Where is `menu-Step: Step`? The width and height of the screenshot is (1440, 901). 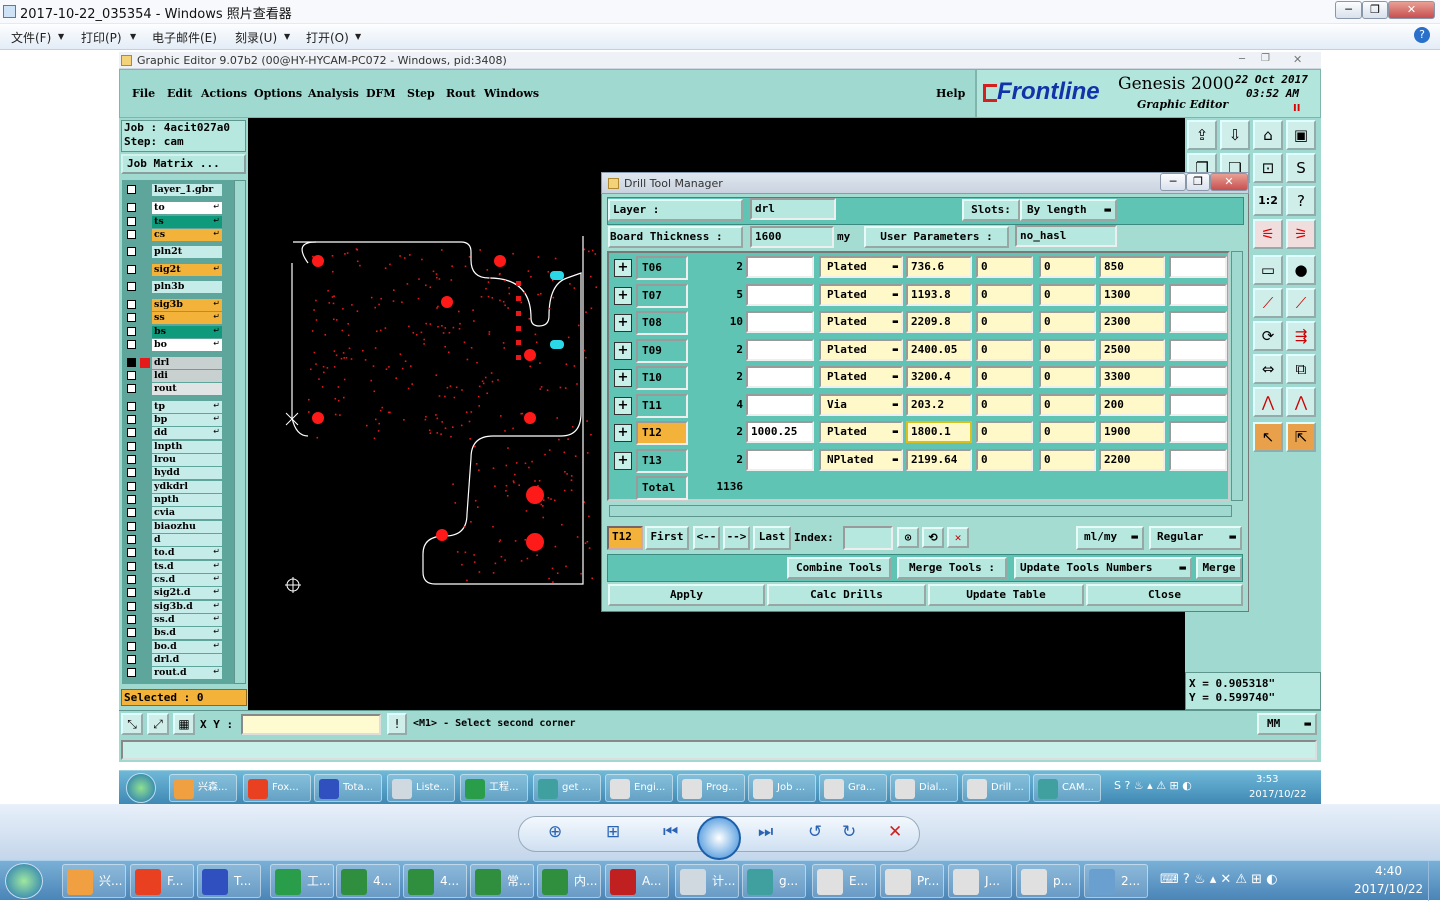
menu-Step: Step is located at coordinates (421, 93).